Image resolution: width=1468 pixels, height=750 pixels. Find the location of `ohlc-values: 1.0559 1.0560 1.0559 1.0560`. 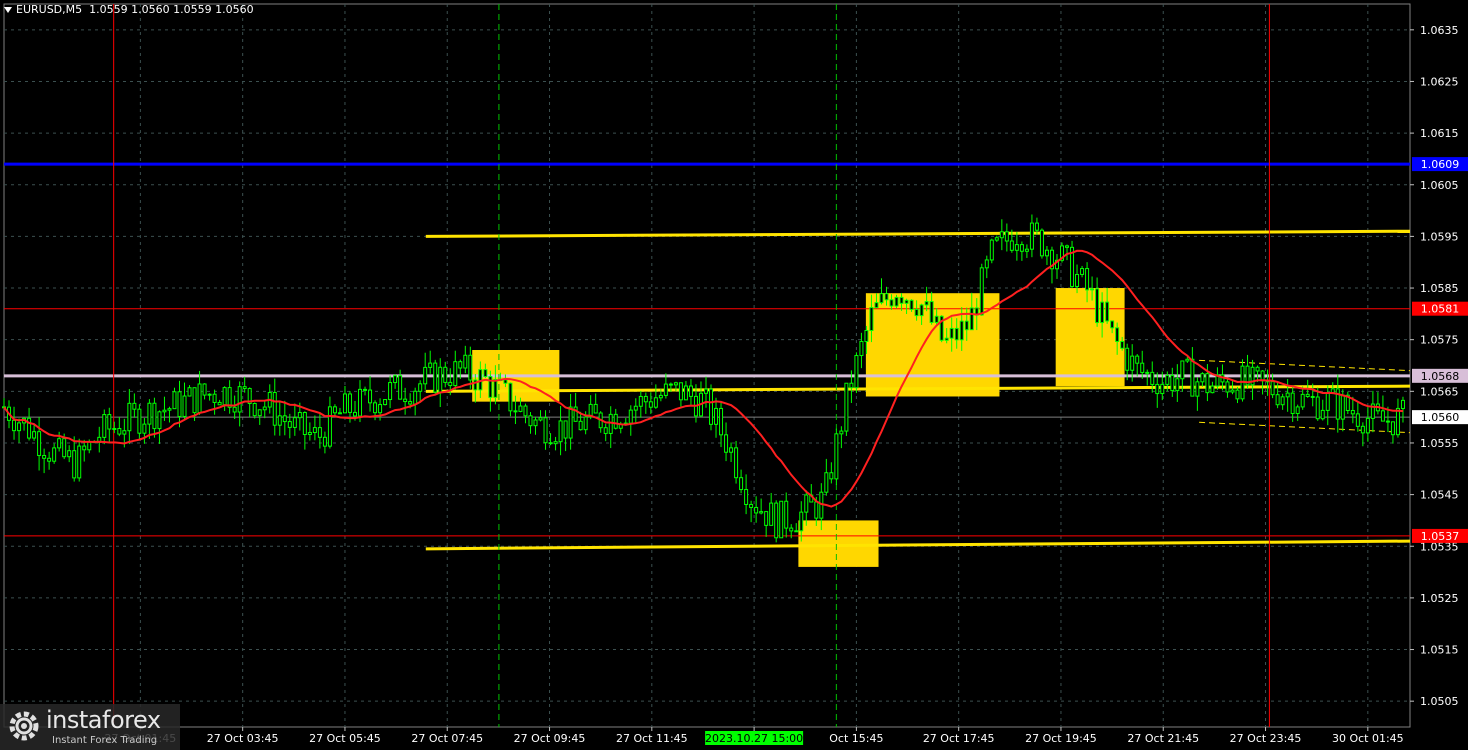

ohlc-values: 1.0559 1.0560 1.0559 1.0560 is located at coordinates (171, 9).